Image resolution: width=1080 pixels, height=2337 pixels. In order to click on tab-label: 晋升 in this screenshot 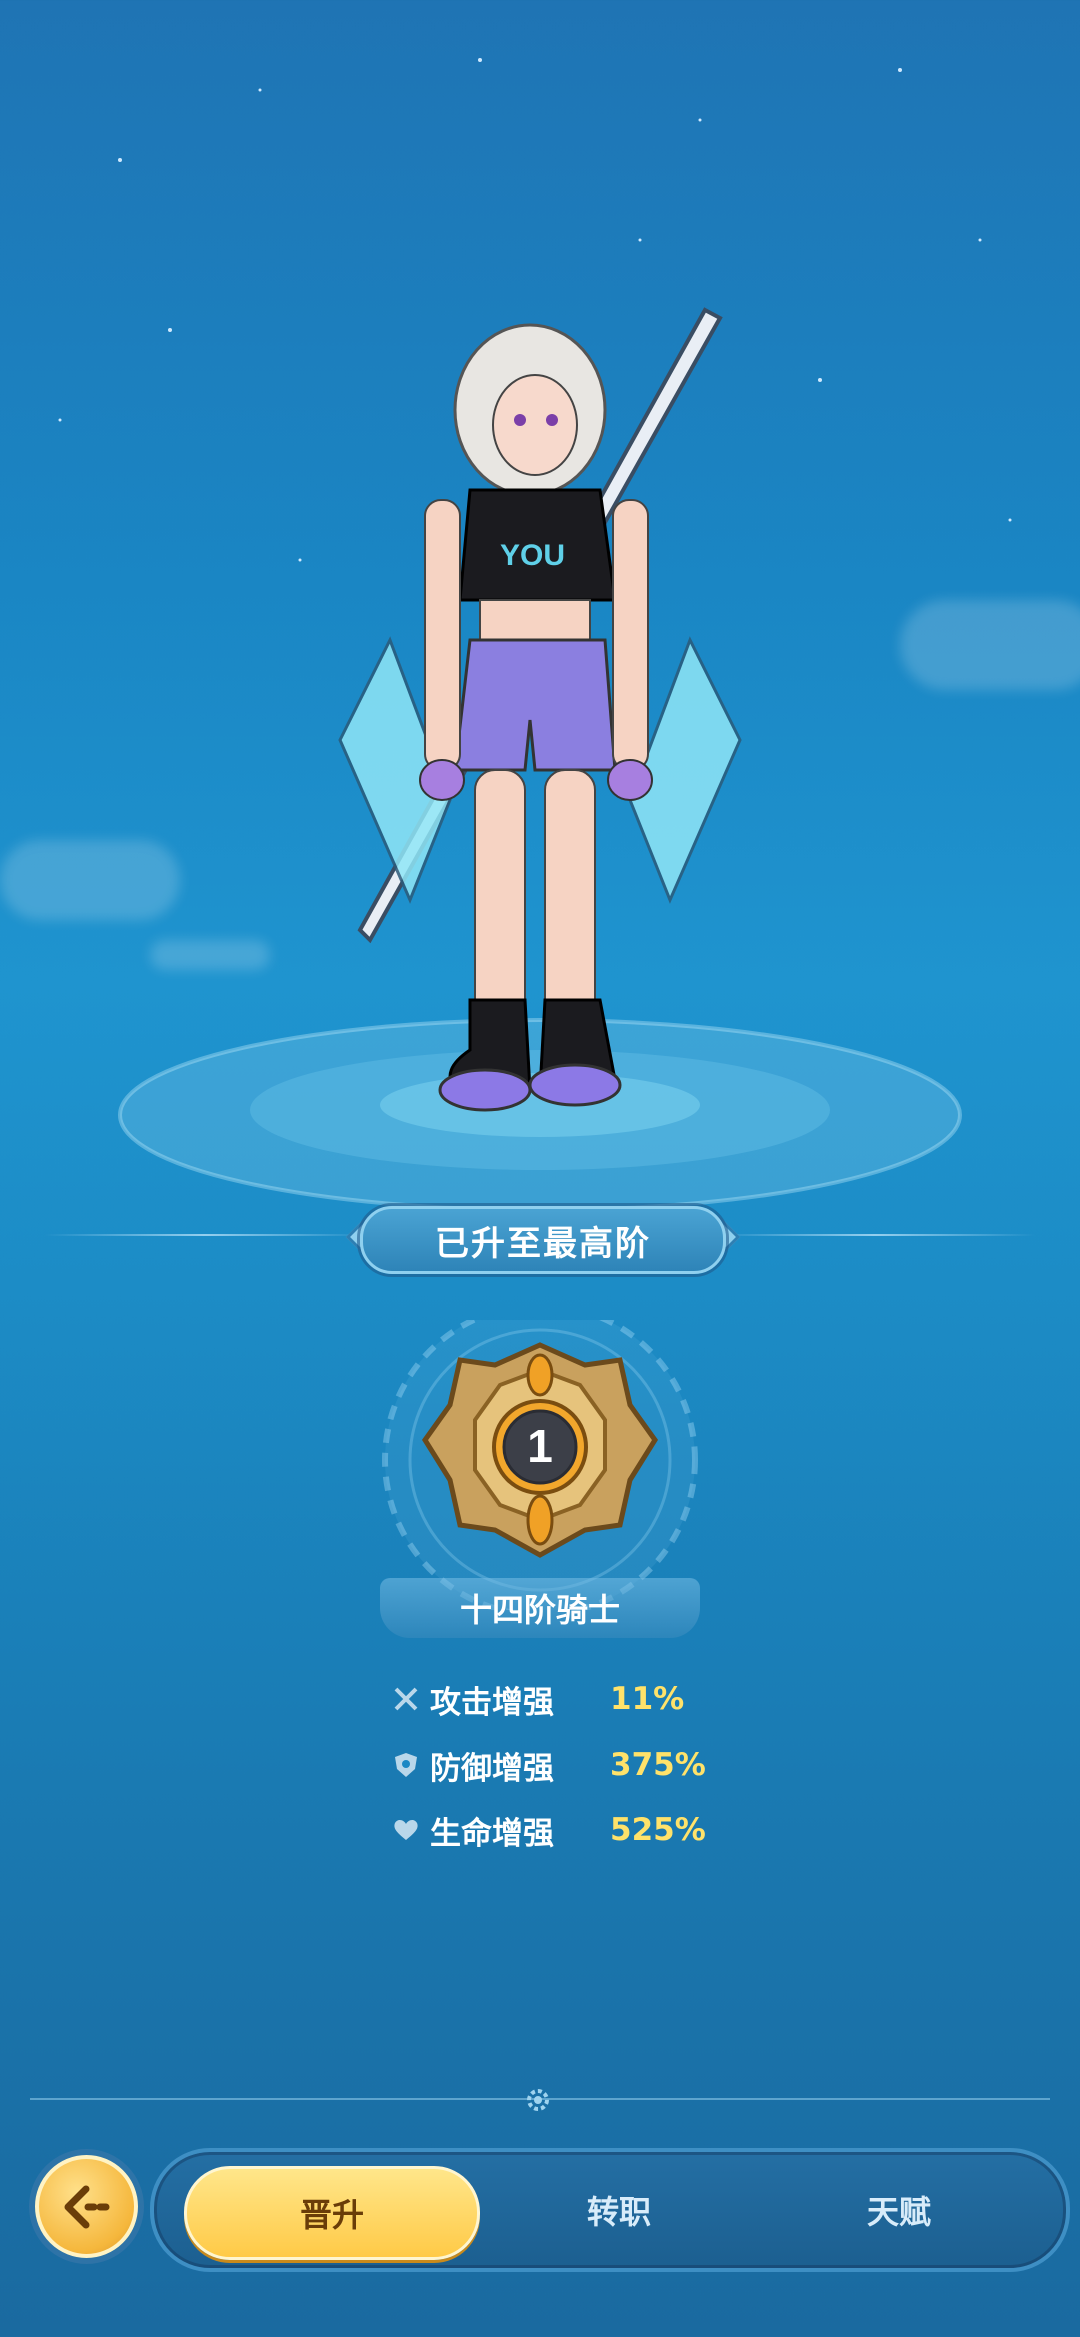, I will do `click(331, 2215)`.